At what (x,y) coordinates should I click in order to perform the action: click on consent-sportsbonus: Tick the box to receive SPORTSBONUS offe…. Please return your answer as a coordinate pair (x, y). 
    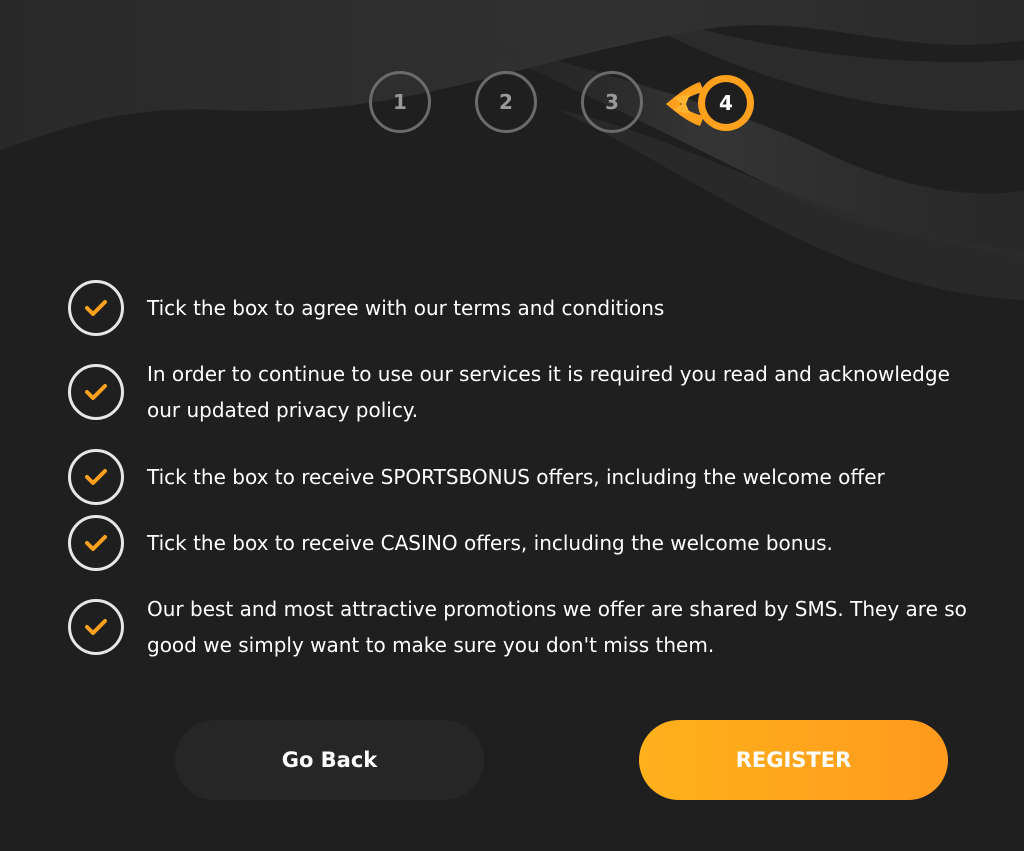
    Looking at the image, I should click on (528, 477).